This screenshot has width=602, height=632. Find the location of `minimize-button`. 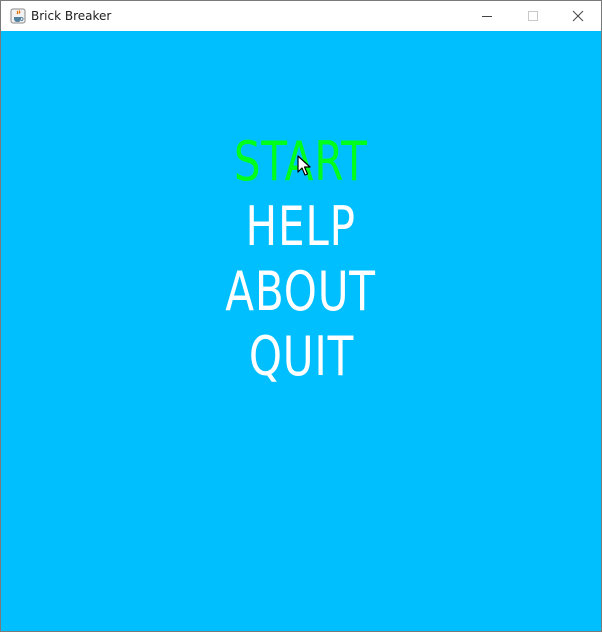

minimize-button is located at coordinates (487, 16).